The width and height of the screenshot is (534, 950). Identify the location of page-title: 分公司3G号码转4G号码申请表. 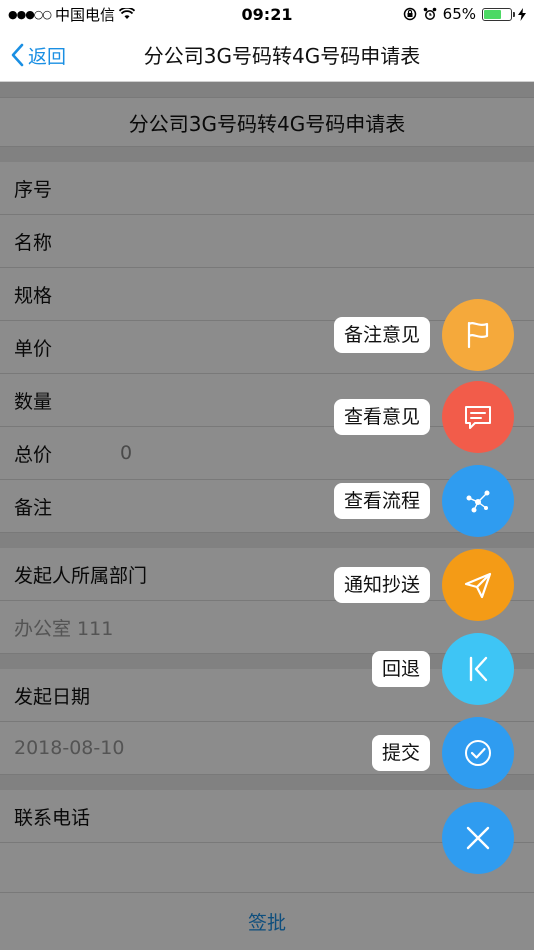
(282, 56).